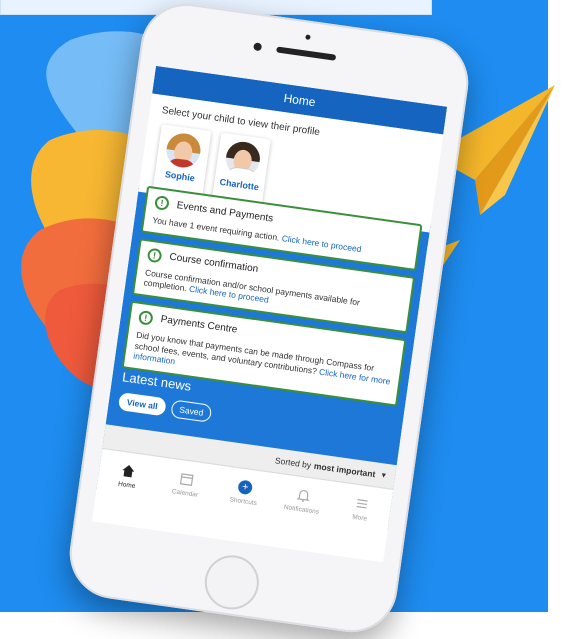 The image size is (583, 639). Describe the element at coordinates (308, 37) in the screenshot. I see `sensor-icon` at that location.